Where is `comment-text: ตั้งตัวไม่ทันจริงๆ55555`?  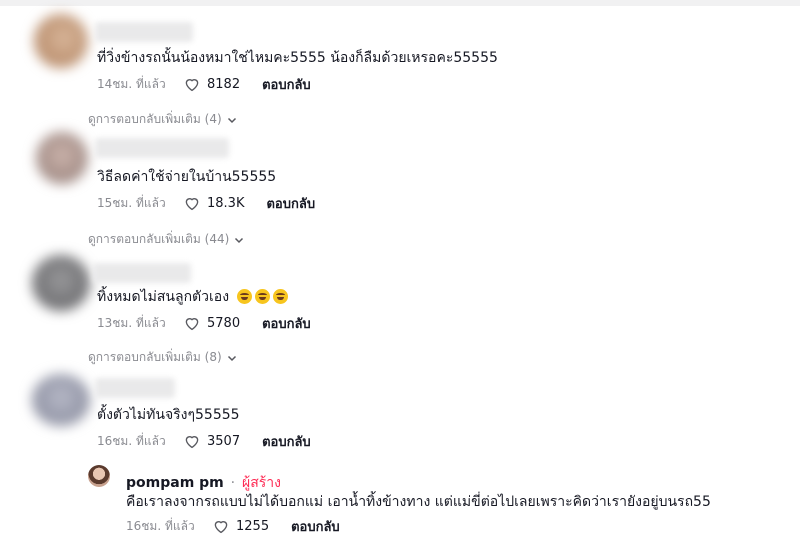
comment-text: ตั้งตัวไม่ทันจริงๆ55555 is located at coordinates (168, 415).